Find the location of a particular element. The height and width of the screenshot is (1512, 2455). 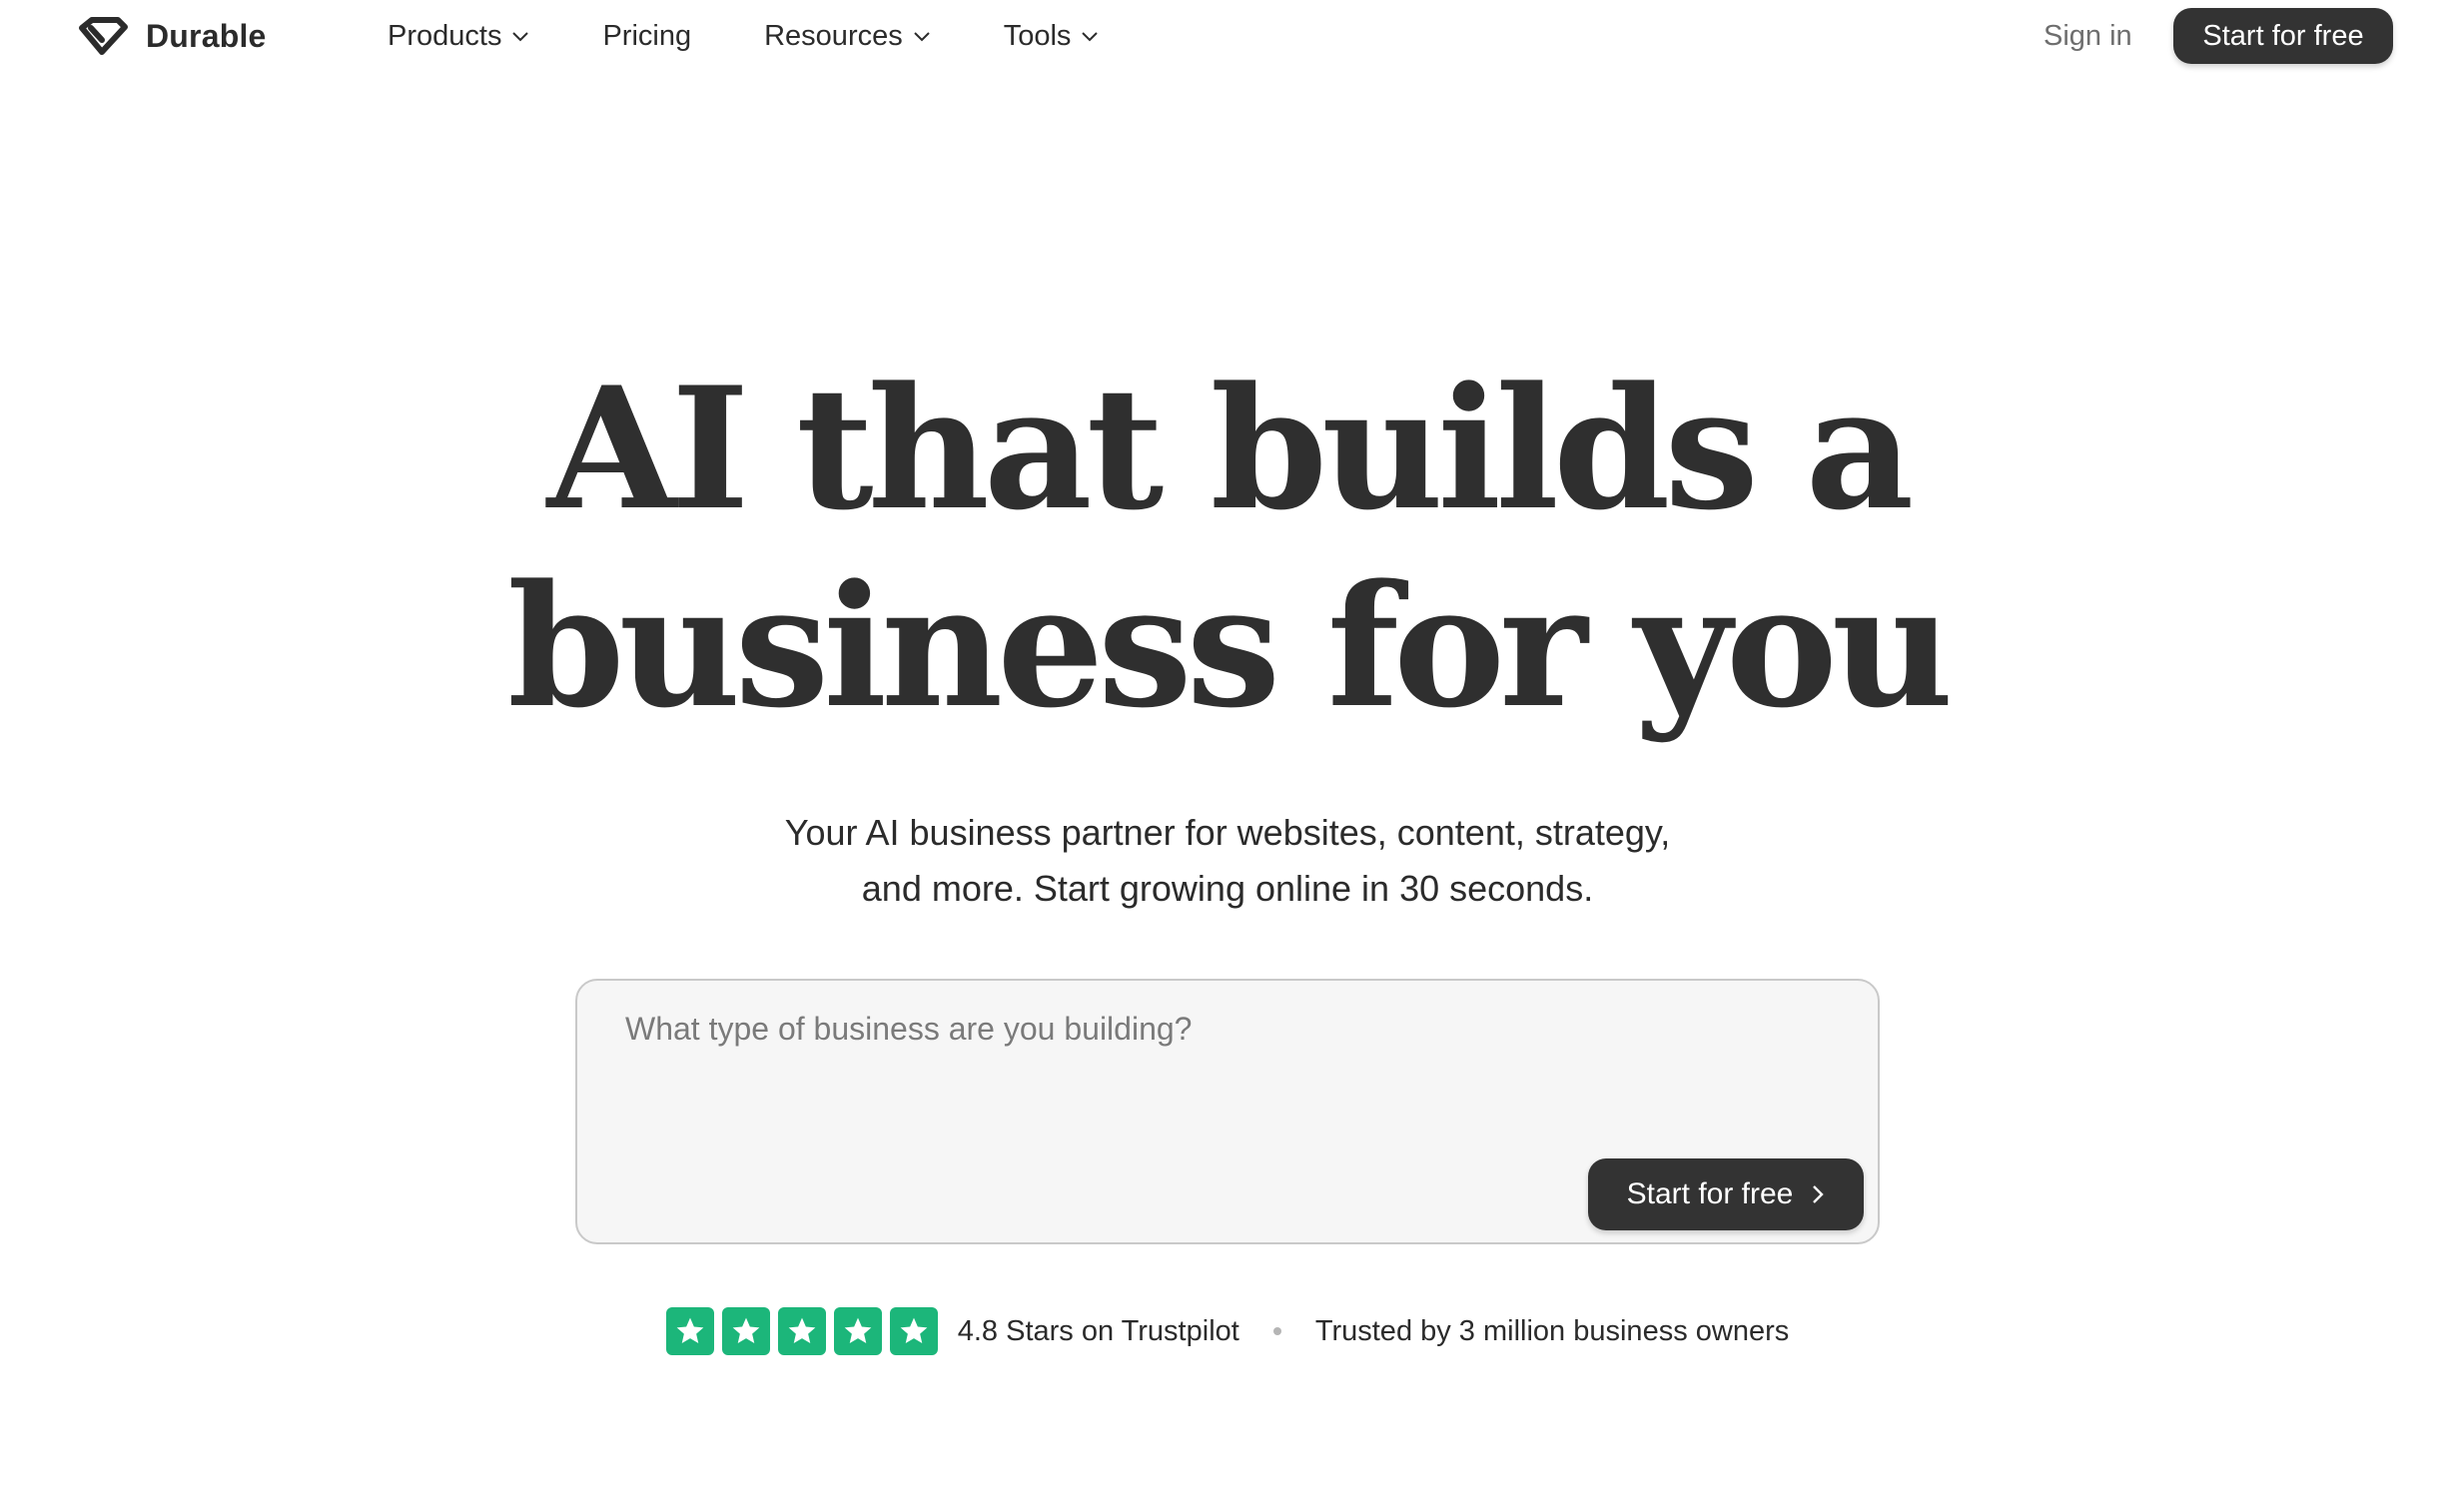

hero-title-line-2: business for you is located at coordinates (1230, 646).